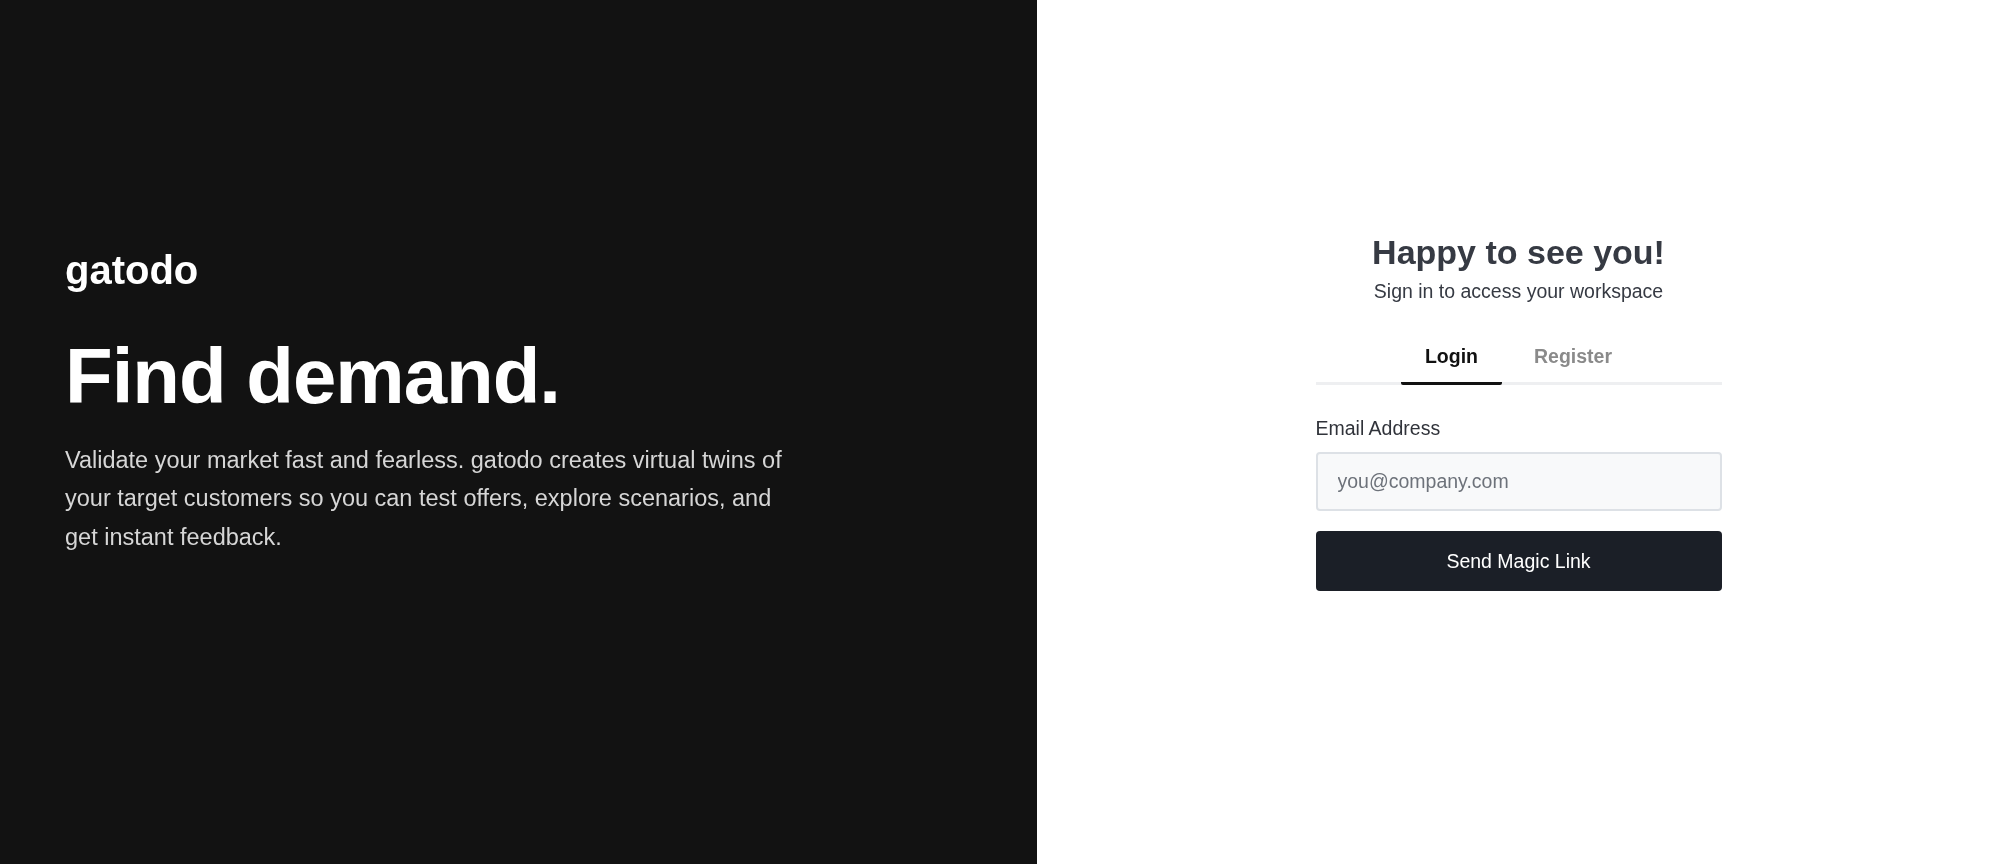  I want to click on field-label: Email Address, so click(1378, 428).